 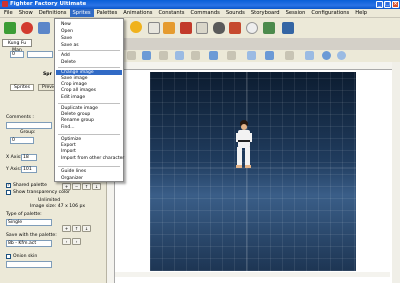 What do you see at coordinates (17, 46) in the screenshot?
I see `character-tab: Kung Fu Man` at bounding box center [17, 46].